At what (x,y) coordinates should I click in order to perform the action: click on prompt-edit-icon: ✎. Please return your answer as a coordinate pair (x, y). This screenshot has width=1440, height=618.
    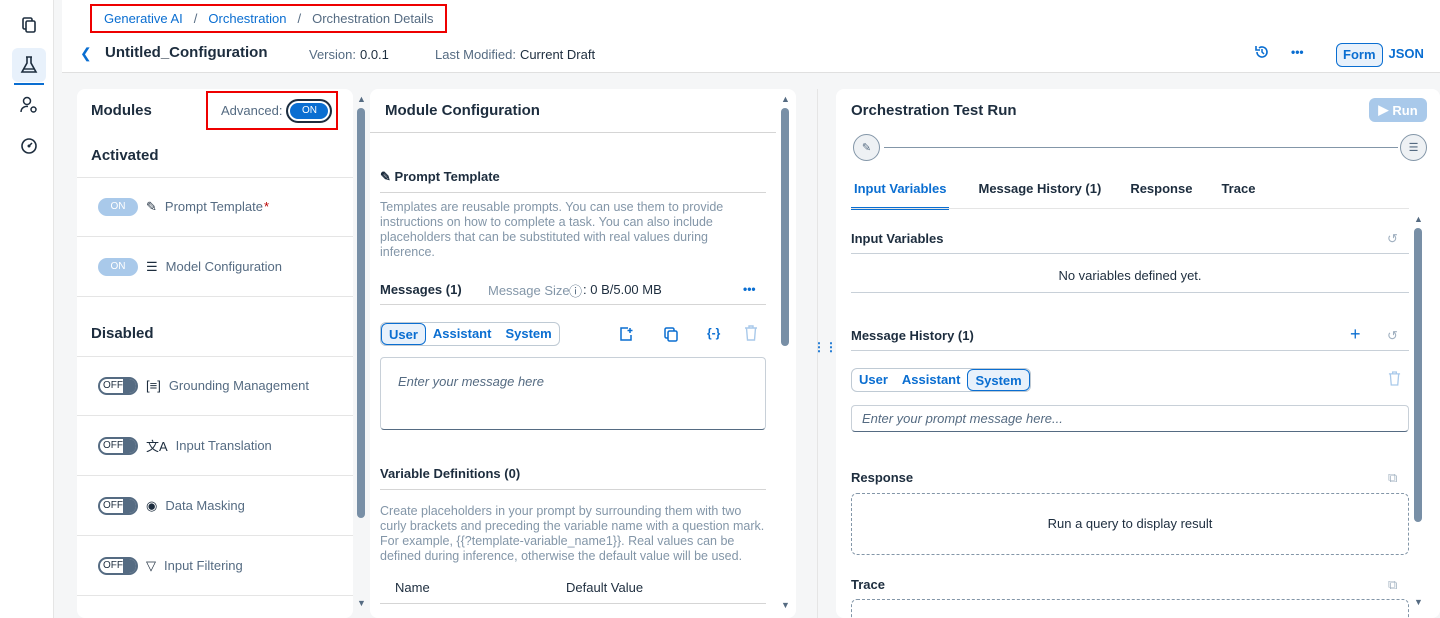
    Looking at the image, I should click on (151, 206).